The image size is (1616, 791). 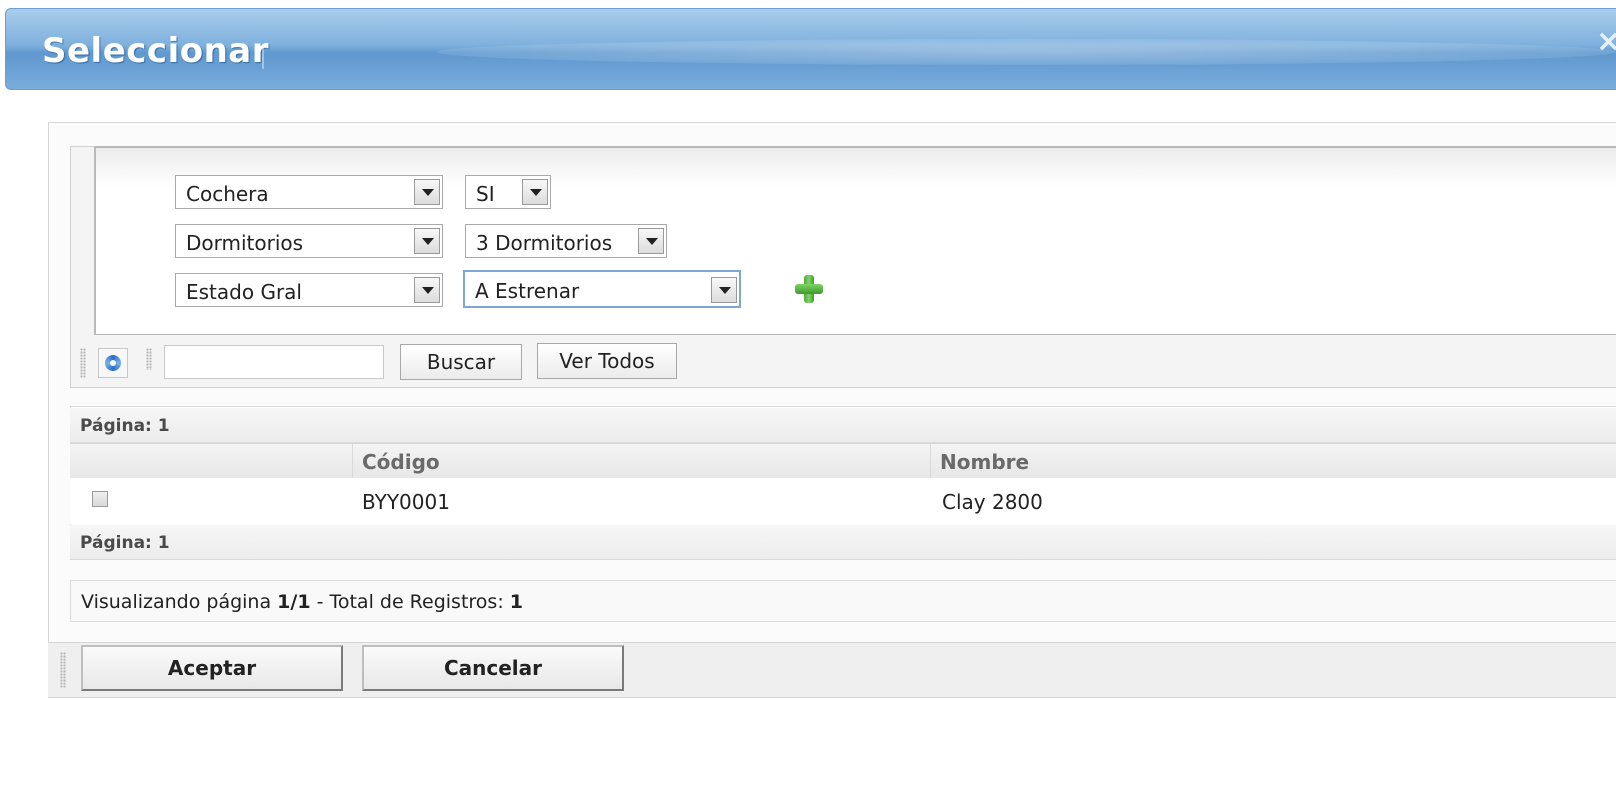 I want to click on search-input, so click(x=274, y=362).